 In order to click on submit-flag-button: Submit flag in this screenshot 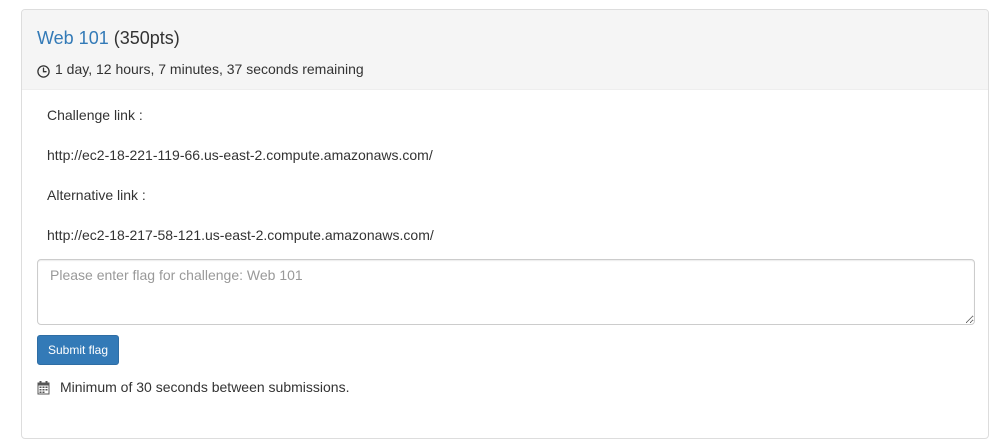, I will do `click(78, 350)`.